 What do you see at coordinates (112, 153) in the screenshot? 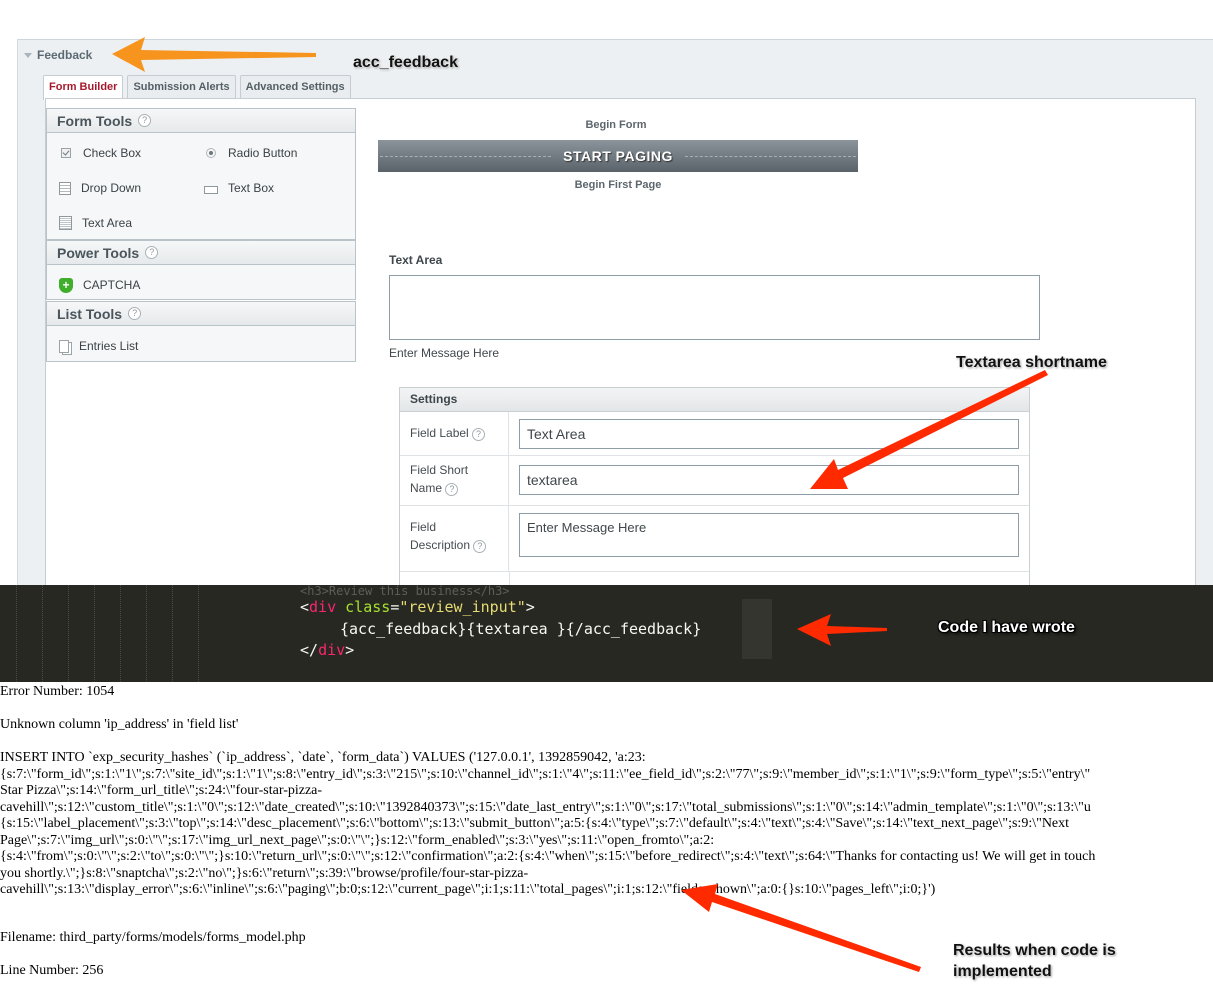
I see `tool-label: Check Box` at bounding box center [112, 153].